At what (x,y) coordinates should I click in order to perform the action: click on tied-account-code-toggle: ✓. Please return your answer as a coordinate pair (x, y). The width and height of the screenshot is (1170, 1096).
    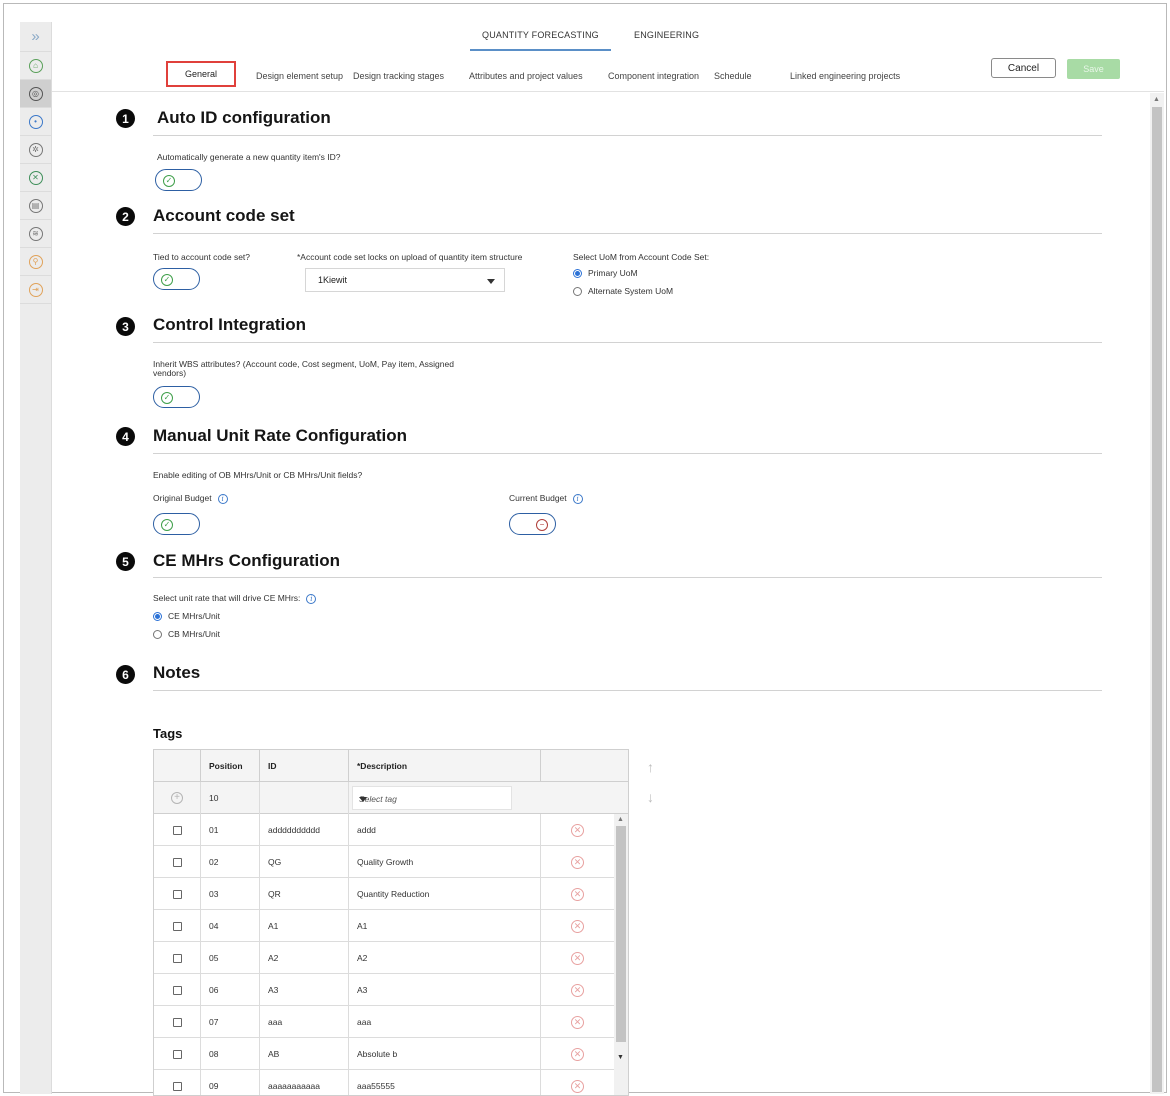
    Looking at the image, I should click on (176, 279).